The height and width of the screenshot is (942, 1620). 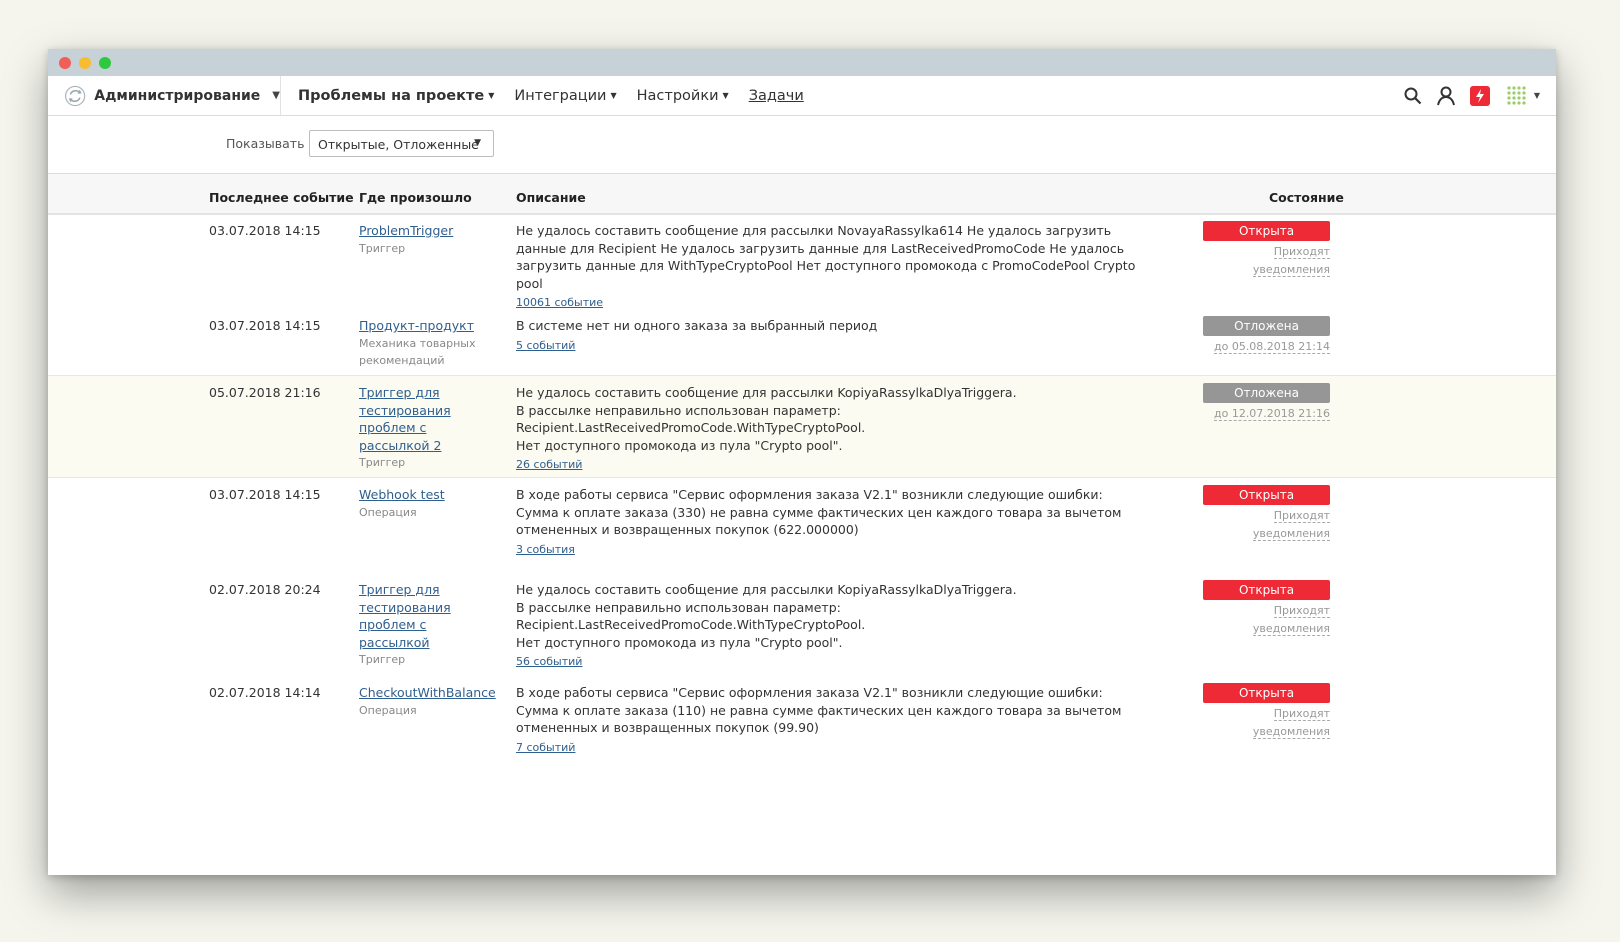 I want to click on row-where-link: Webhook test, so click(x=429, y=495).